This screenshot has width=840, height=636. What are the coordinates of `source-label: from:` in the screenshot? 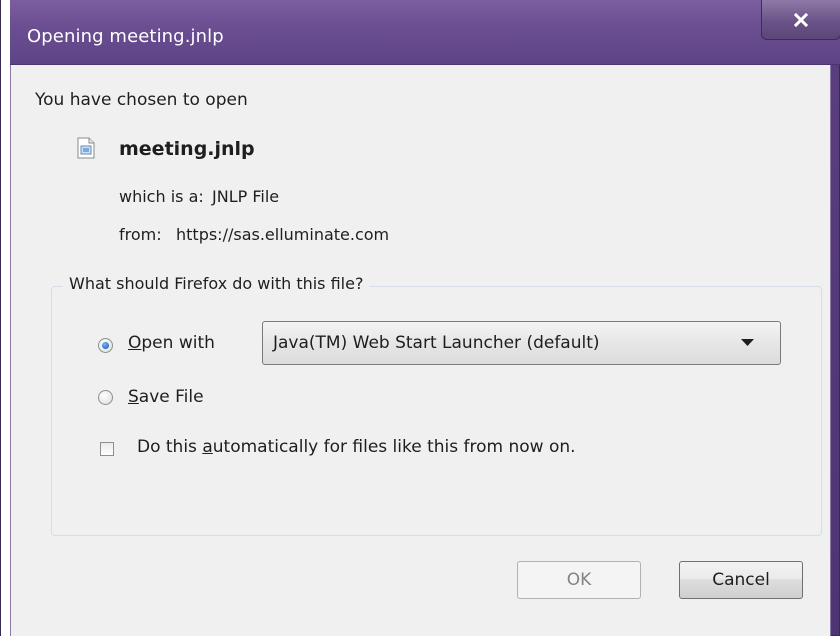 It's located at (140, 234).